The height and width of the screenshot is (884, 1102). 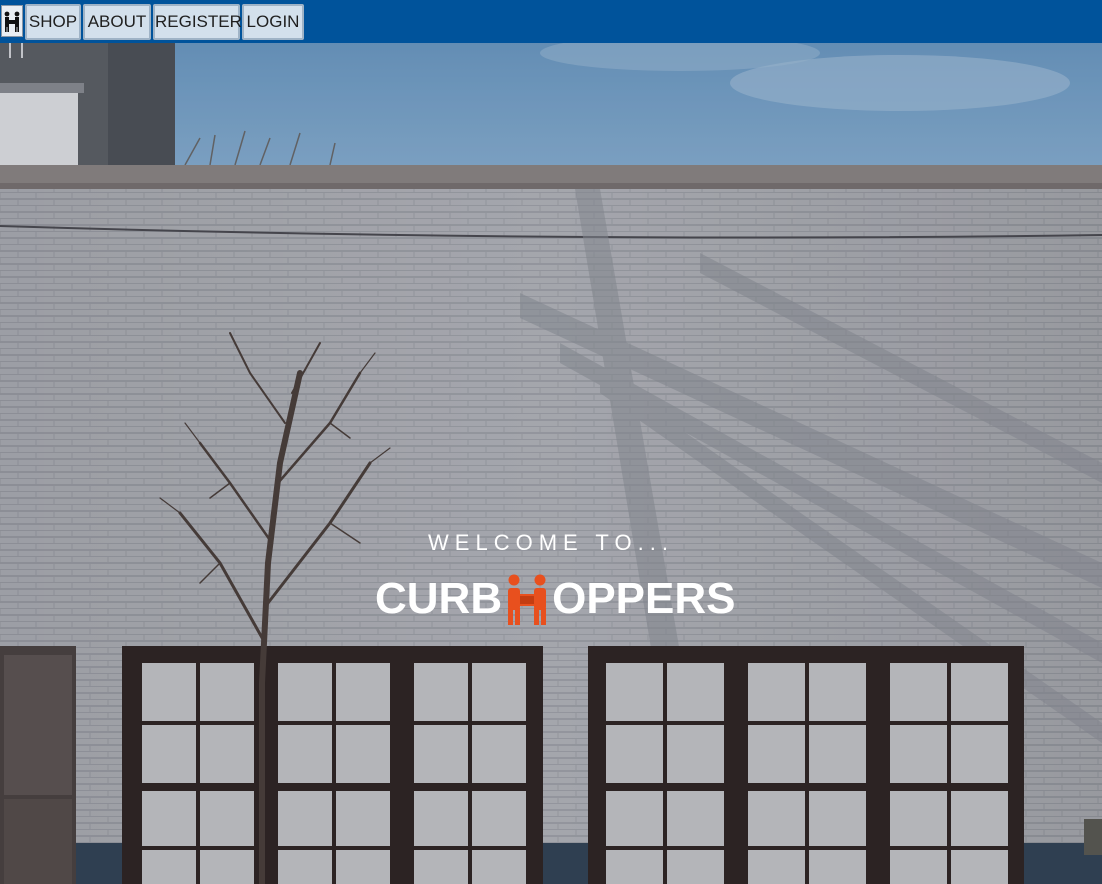 I want to click on brand-suffix: OPPERS, so click(x=644, y=598).